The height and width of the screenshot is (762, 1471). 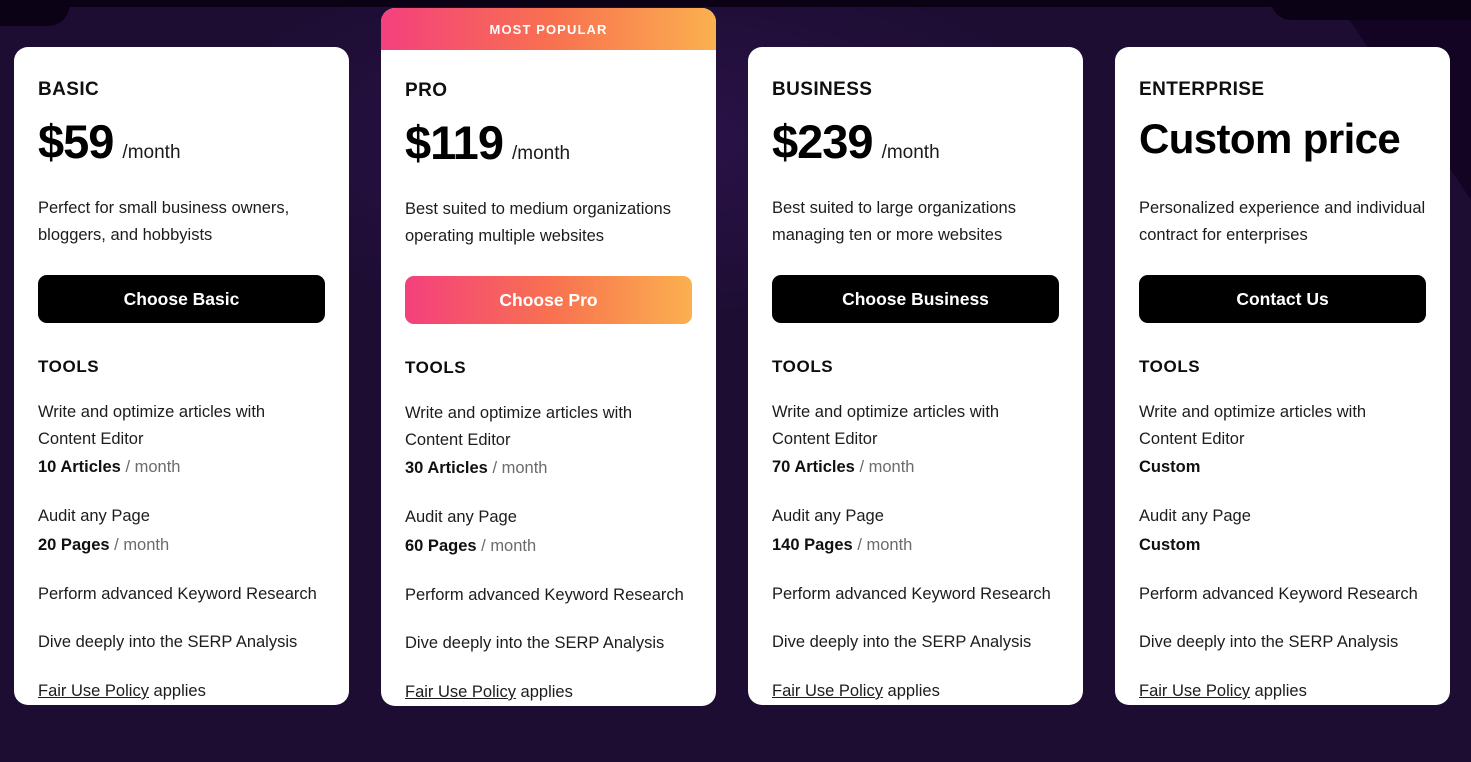 I want to click on feature-quota: 60 Pages / month, so click(x=548, y=546).